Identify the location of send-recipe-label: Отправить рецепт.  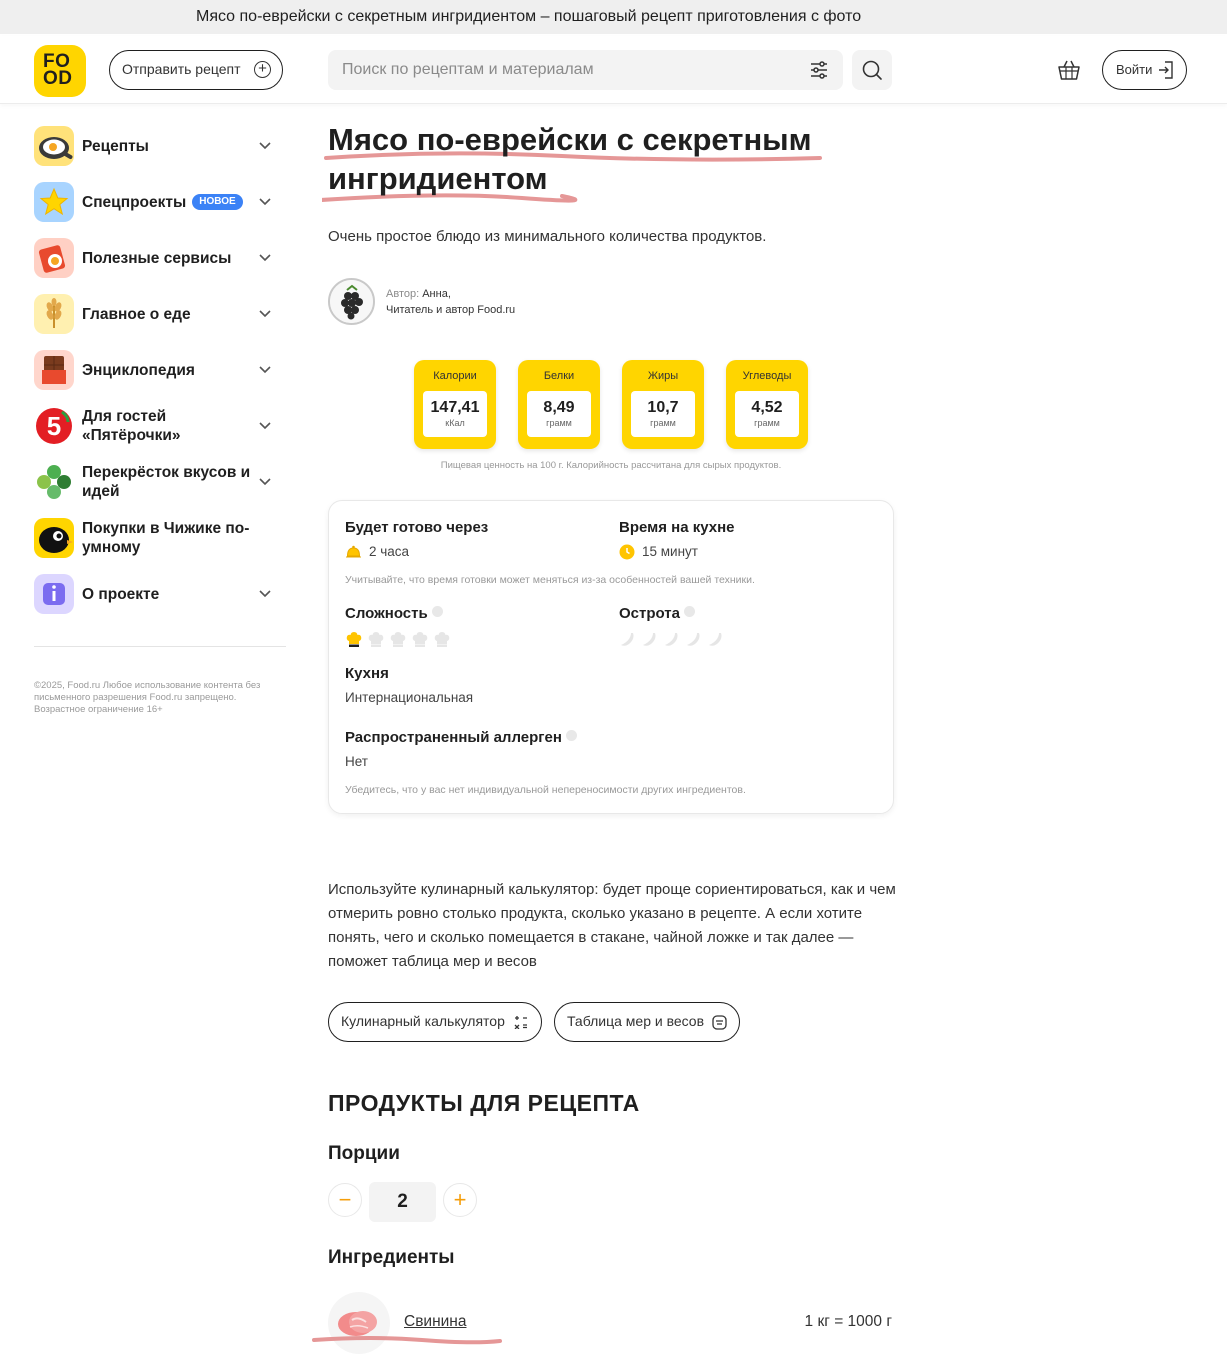
(181, 69).